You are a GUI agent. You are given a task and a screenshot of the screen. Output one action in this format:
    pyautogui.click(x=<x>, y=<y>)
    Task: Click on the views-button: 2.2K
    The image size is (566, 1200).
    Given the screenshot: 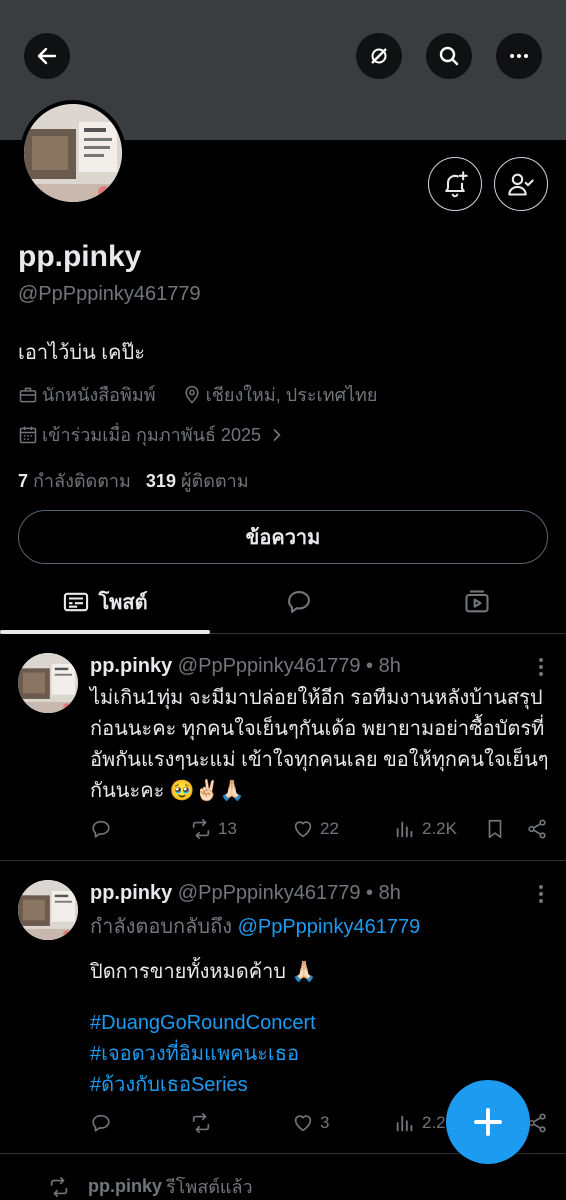 What is the action you would take?
    pyautogui.click(x=425, y=829)
    